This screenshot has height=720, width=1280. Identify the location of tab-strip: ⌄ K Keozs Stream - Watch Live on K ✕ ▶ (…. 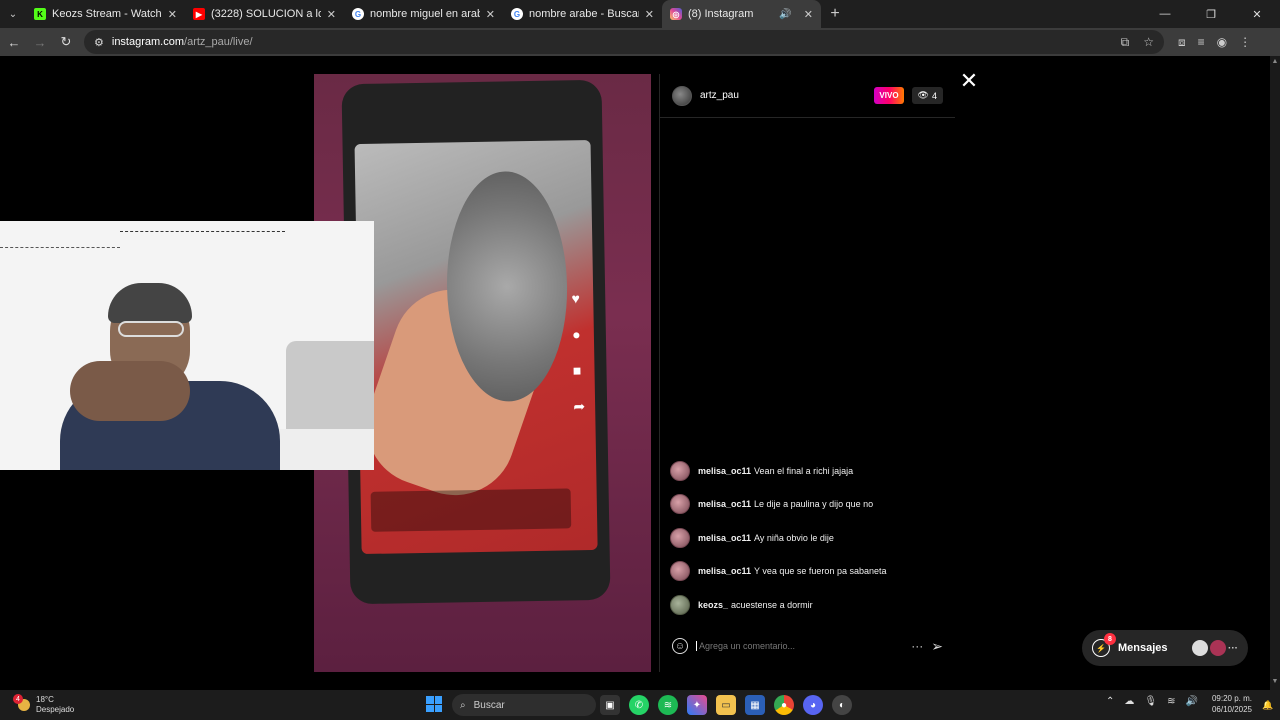
(640, 14).